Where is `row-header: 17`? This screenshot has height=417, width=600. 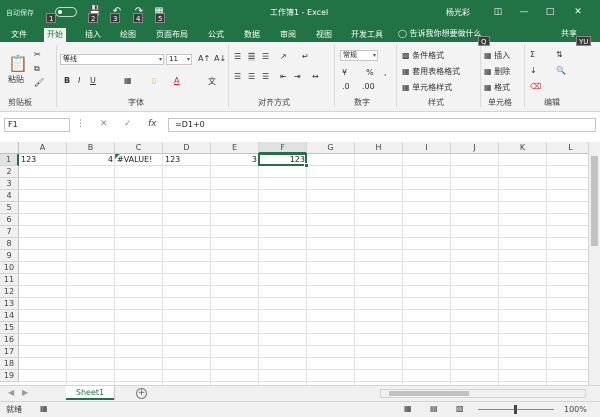
row-header: 17 is located at coordinates (9, 352).